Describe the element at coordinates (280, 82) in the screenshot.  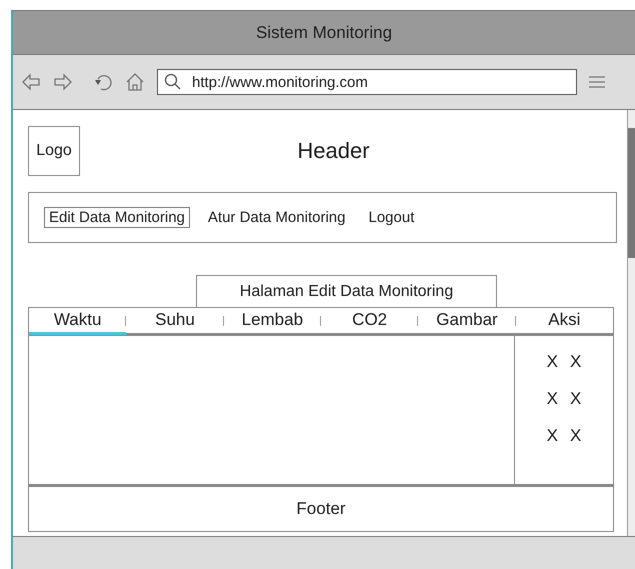
I see `url-text: http://www.monitoring.com` at that location.